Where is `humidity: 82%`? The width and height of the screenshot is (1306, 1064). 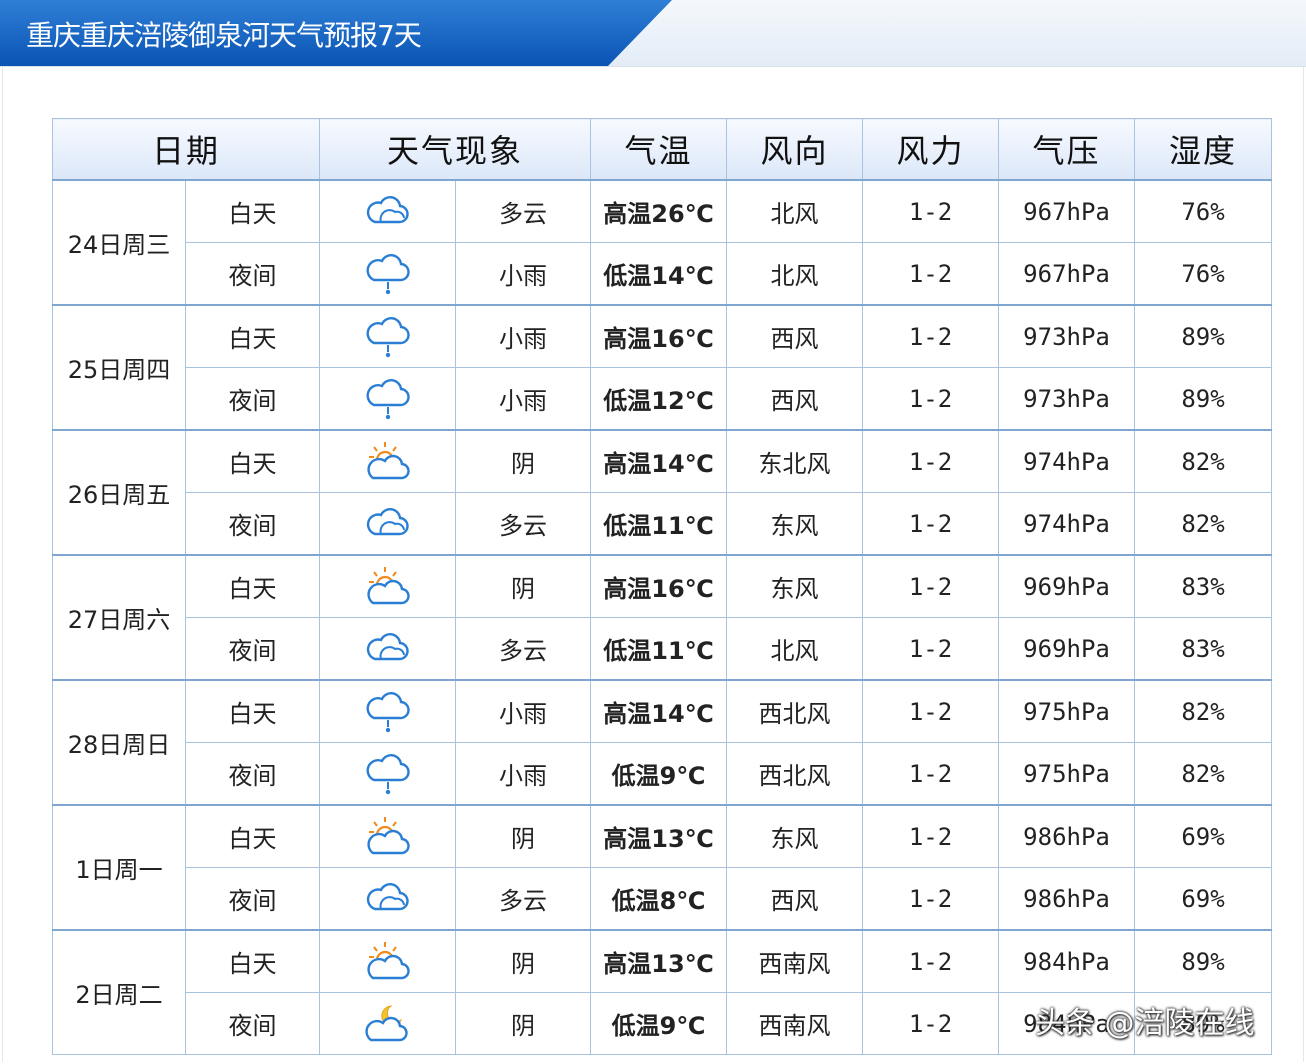
humidity: 82% is located at coordinates (1203, 461).